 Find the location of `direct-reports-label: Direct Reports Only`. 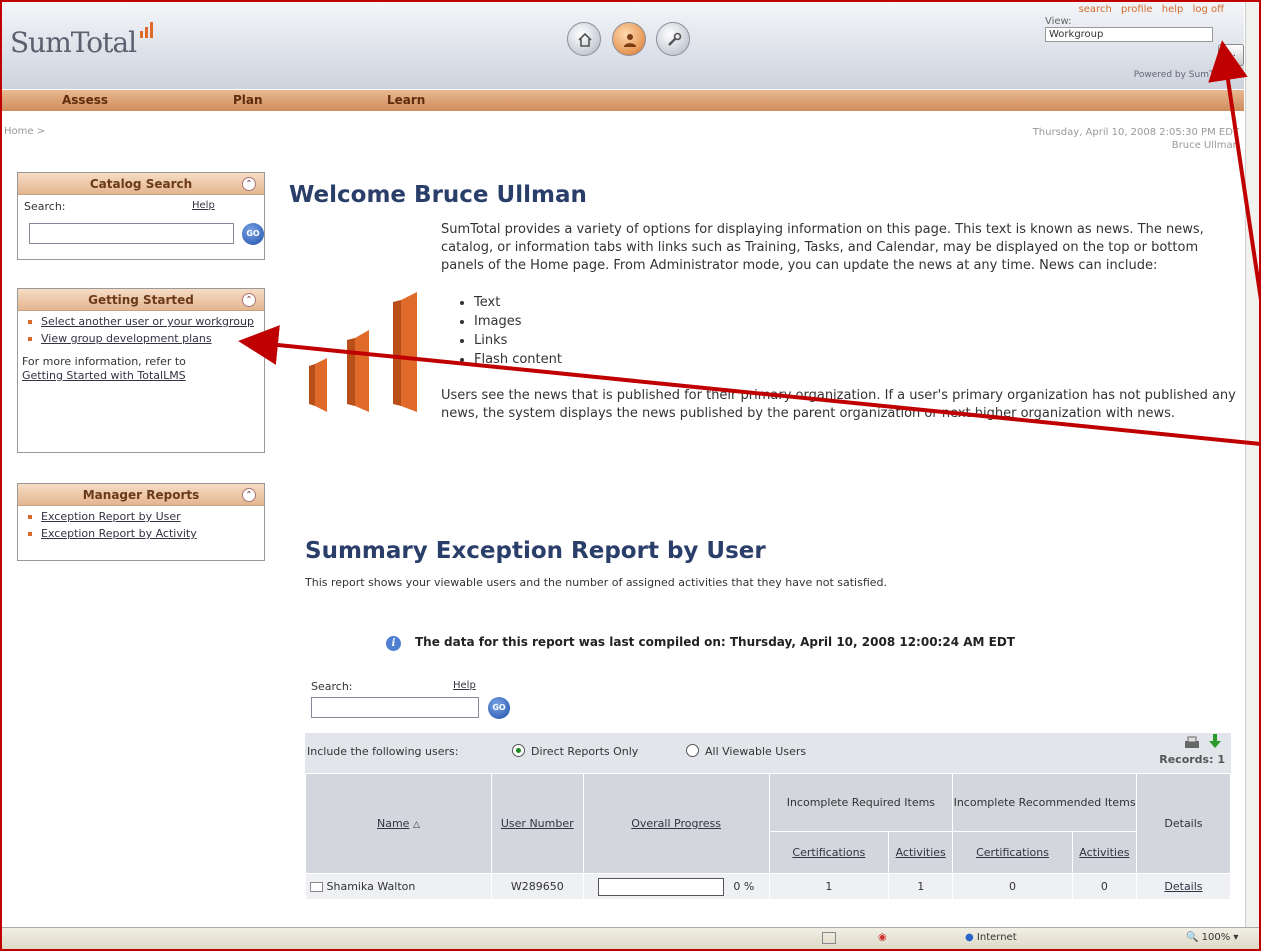

direct-reports-label: Direct Reports Only is located at coordinates (585, 751).